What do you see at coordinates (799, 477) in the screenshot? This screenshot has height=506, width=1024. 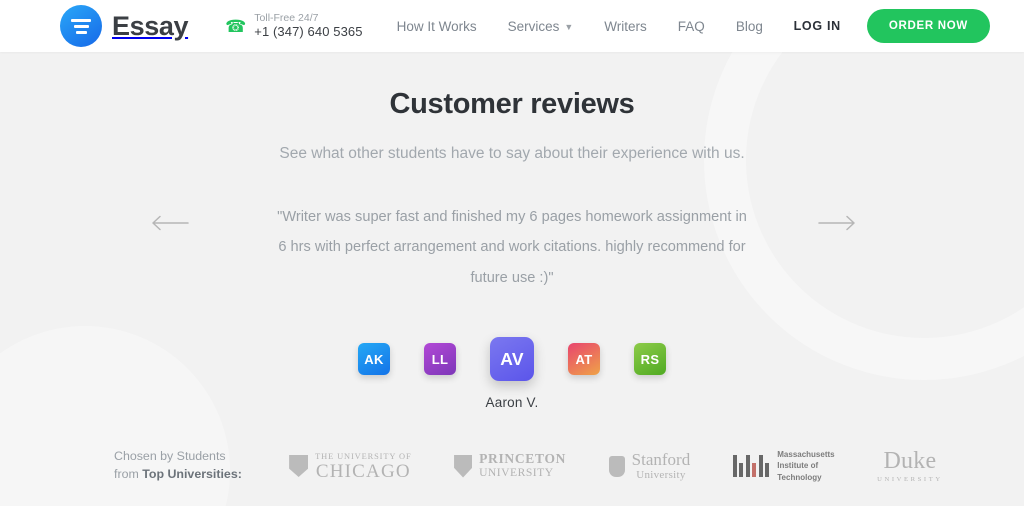 I see `mit-line3: Technology` at bounding box center [799, 477].